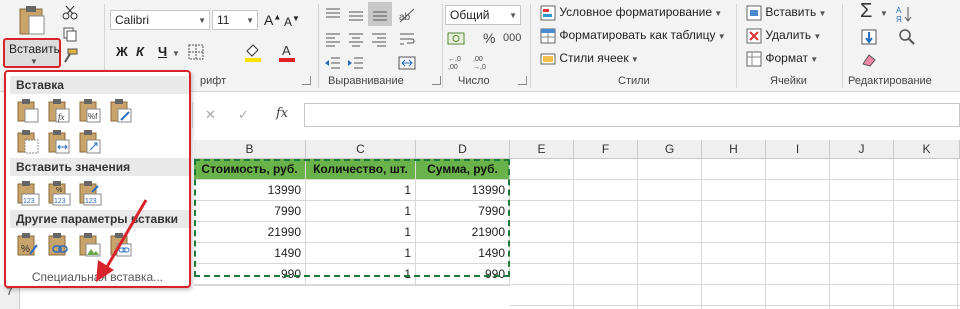  Describe the element at coordinates (122, 240) in the screenshot. I see `annotation-arrow-icon` at that location.